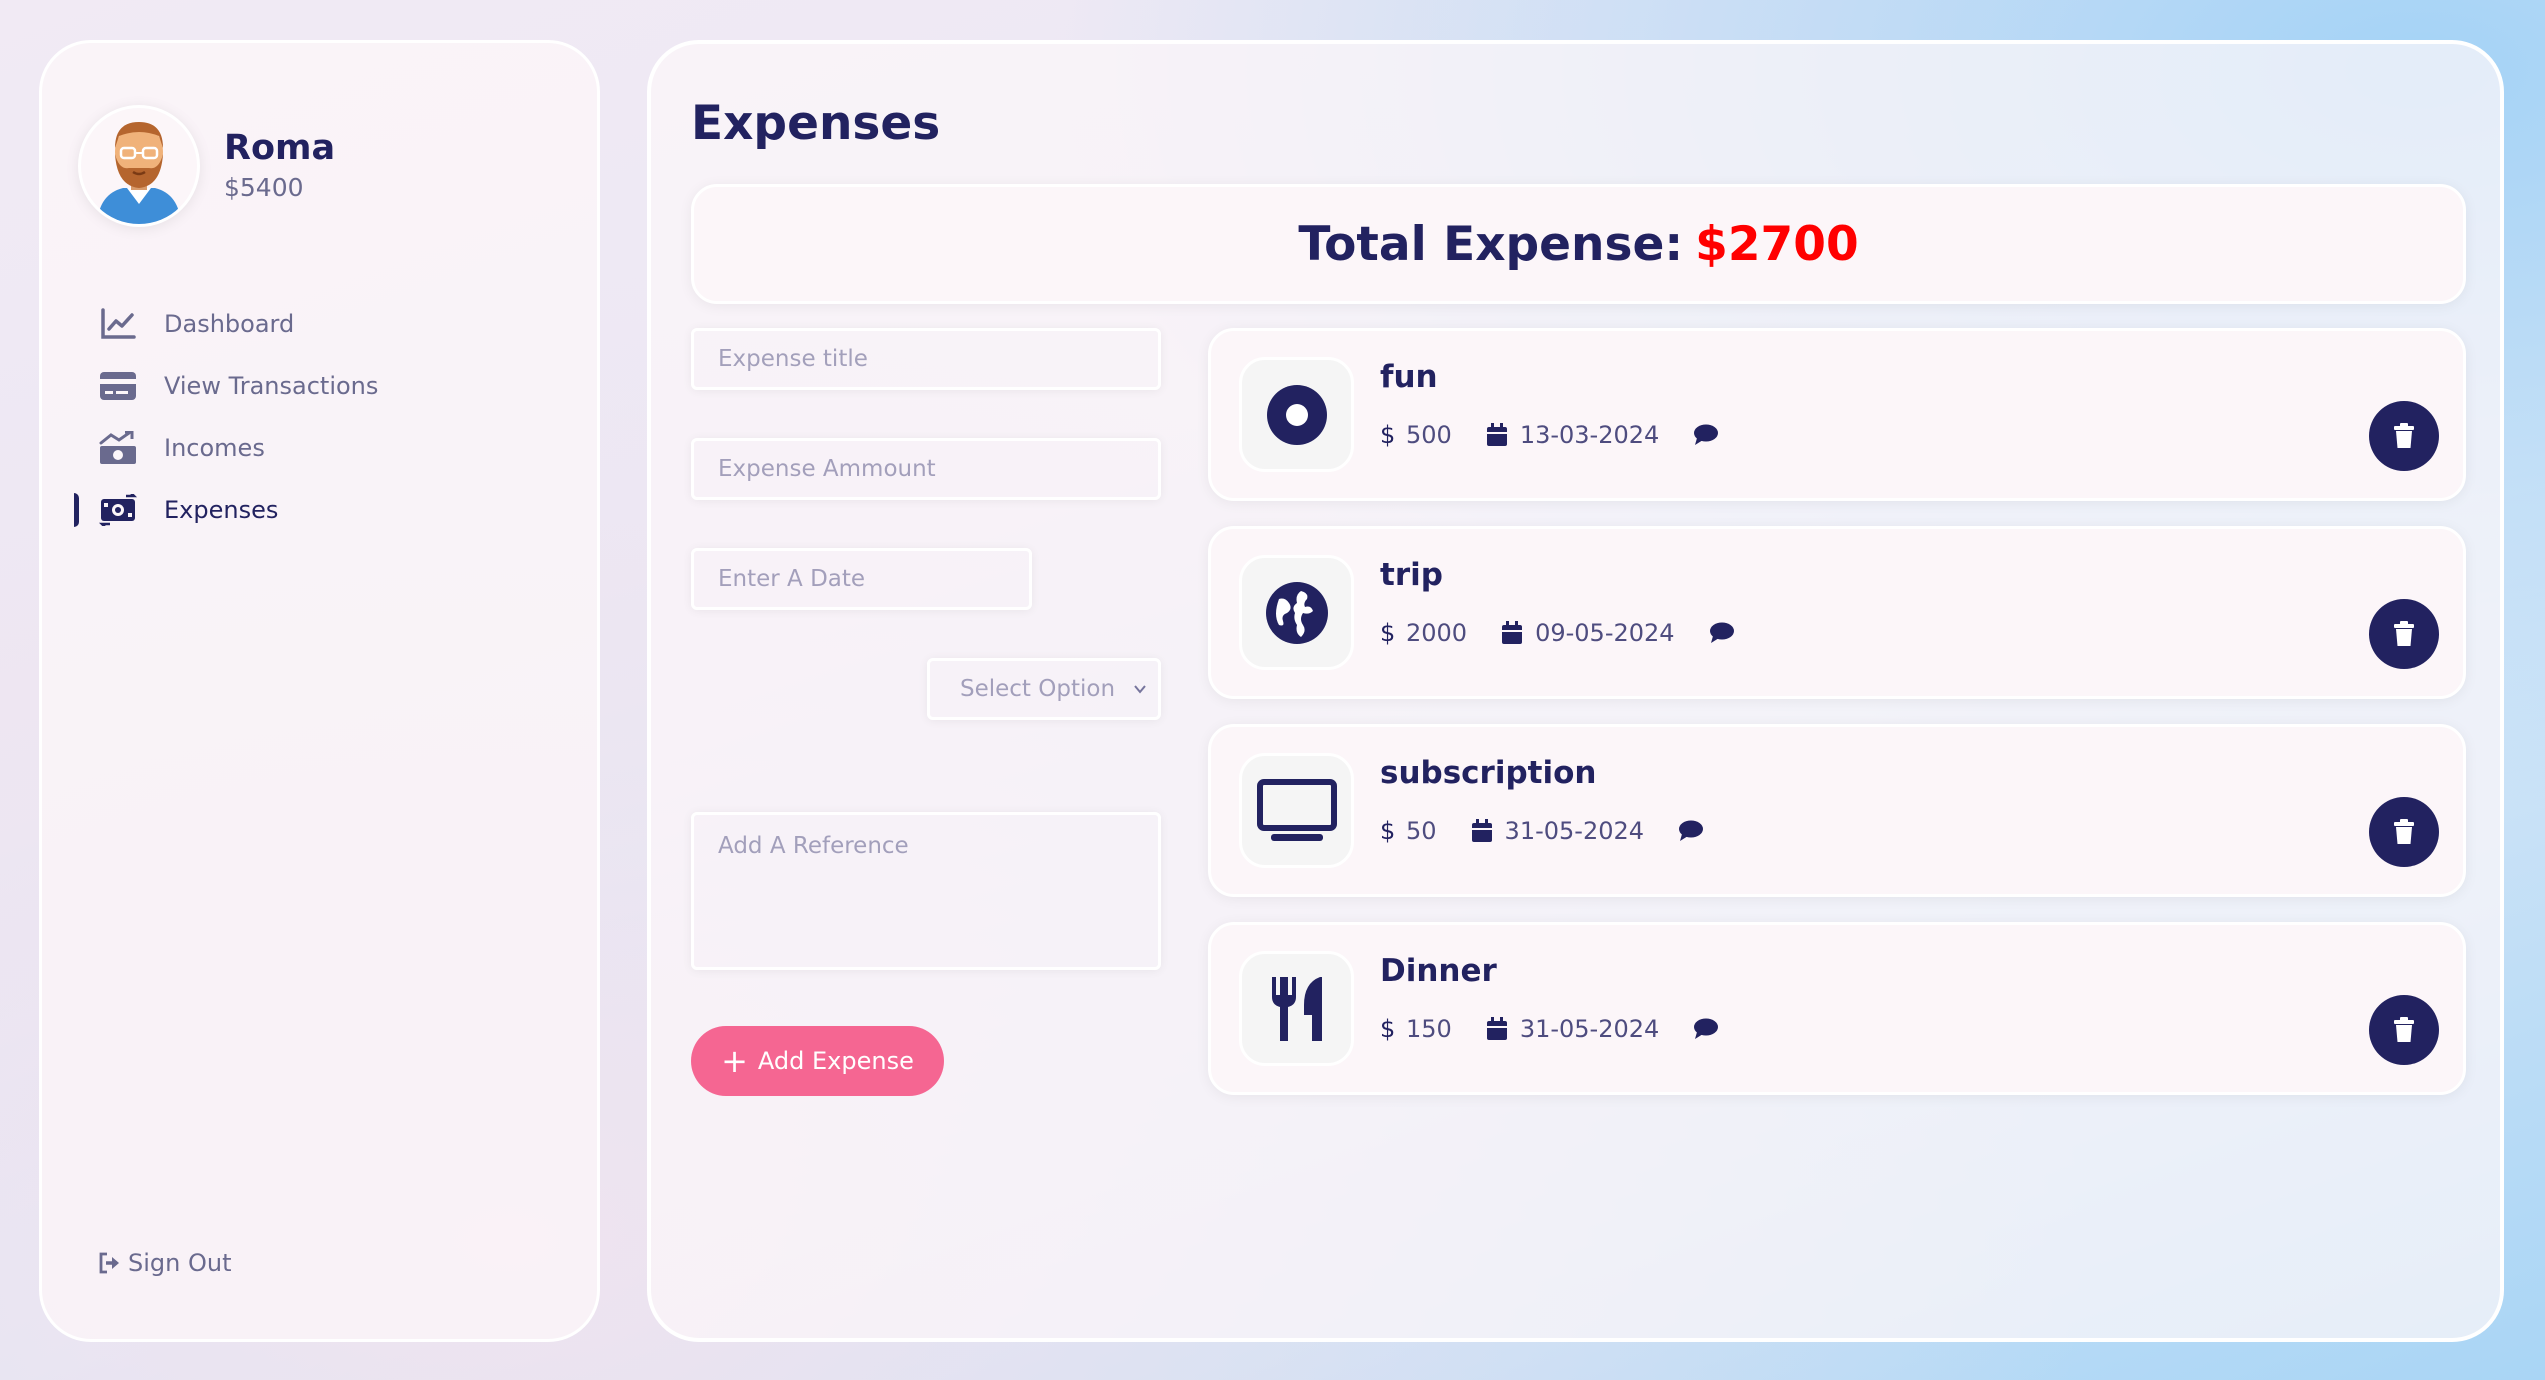  I want to click on expense-amount: 150, so click(1429, 1029).